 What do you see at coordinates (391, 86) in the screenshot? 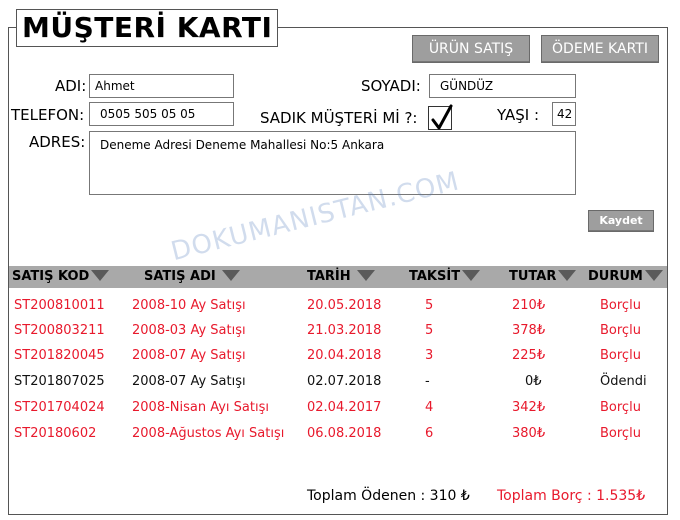
I see `surname-label: SOYADI:` at bounding box center [391, 86].